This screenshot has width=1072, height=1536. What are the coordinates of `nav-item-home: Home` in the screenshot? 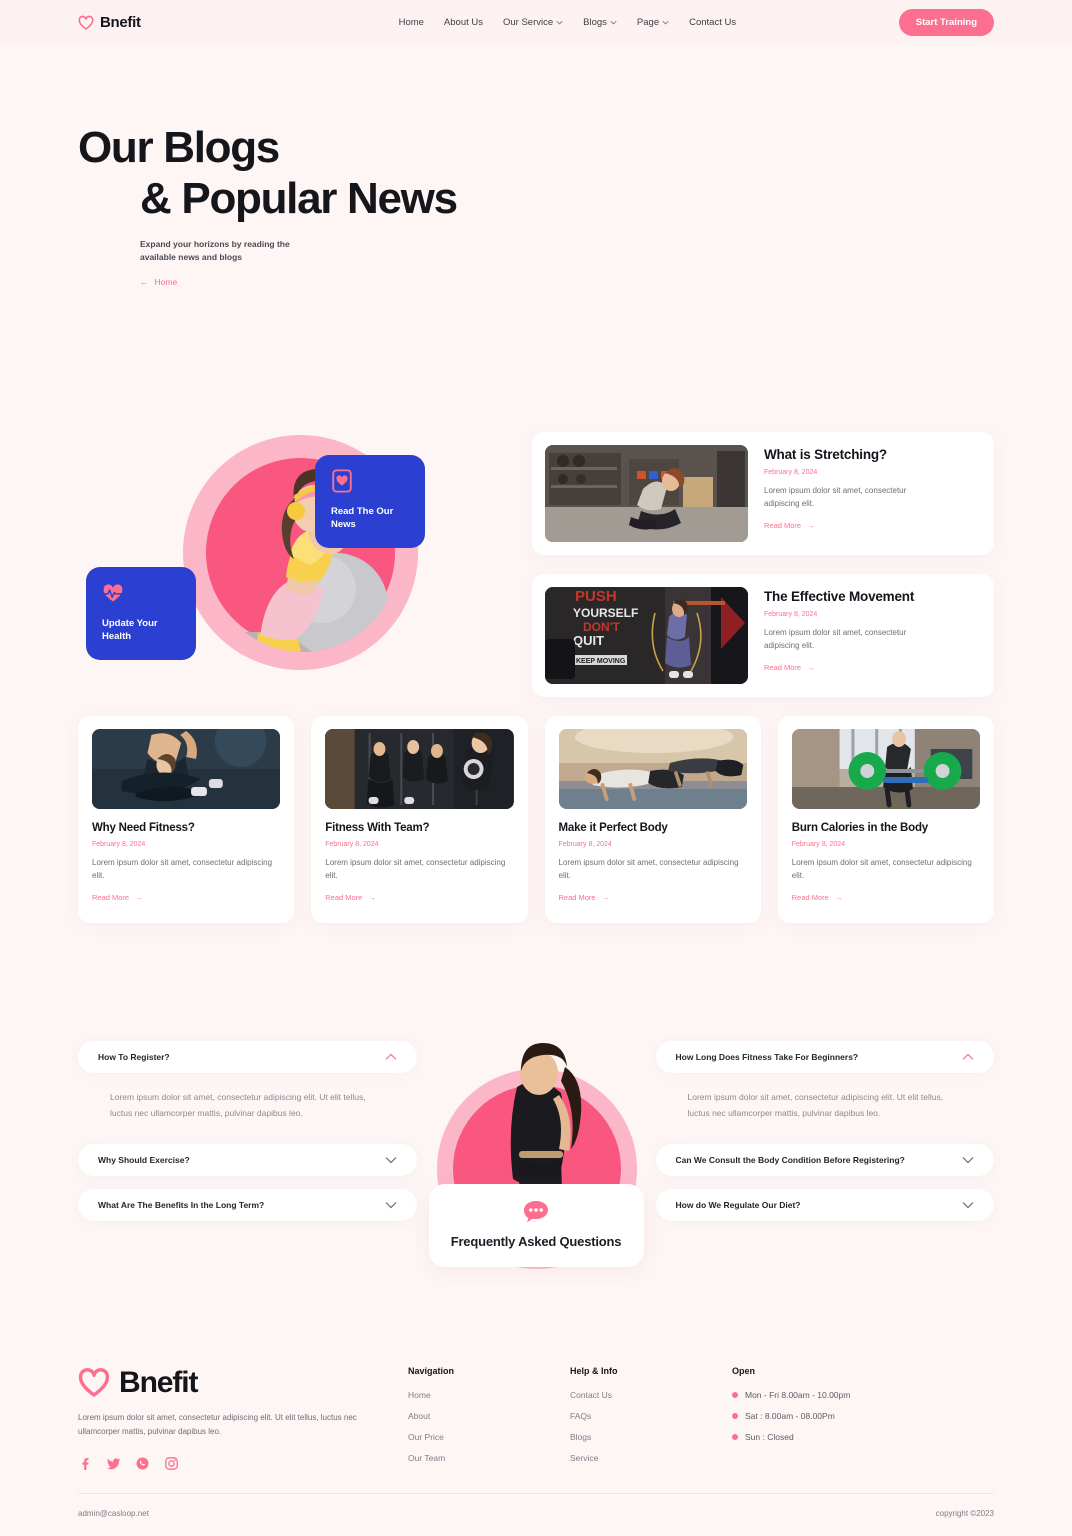 It's located at (411, 22).